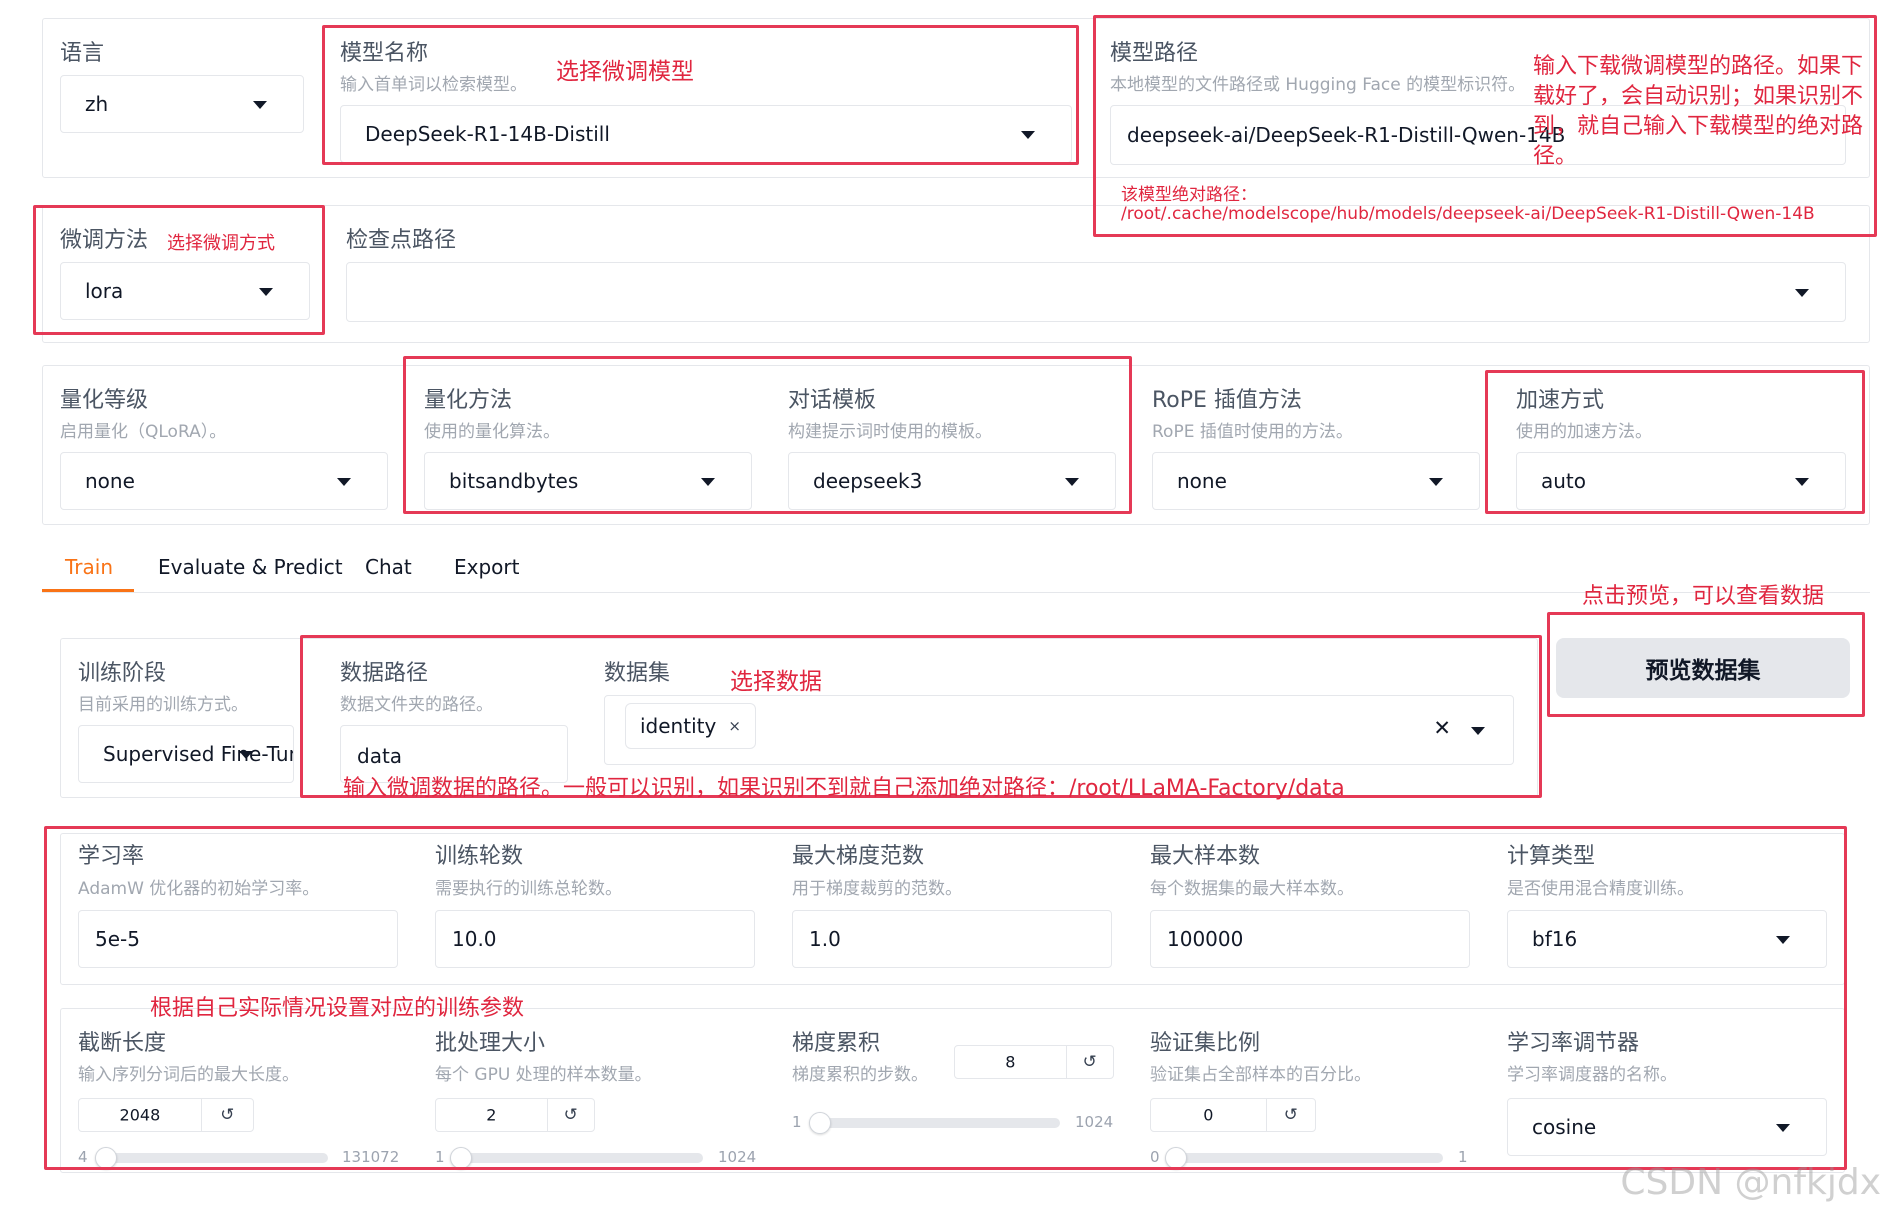 The width and height of the screenshot is (1891, 1207). What do you see at coordinates (1176, 1158) in the screenshot?
I see `val-size-slider-thumb` at bounding box center [1176, 1158].